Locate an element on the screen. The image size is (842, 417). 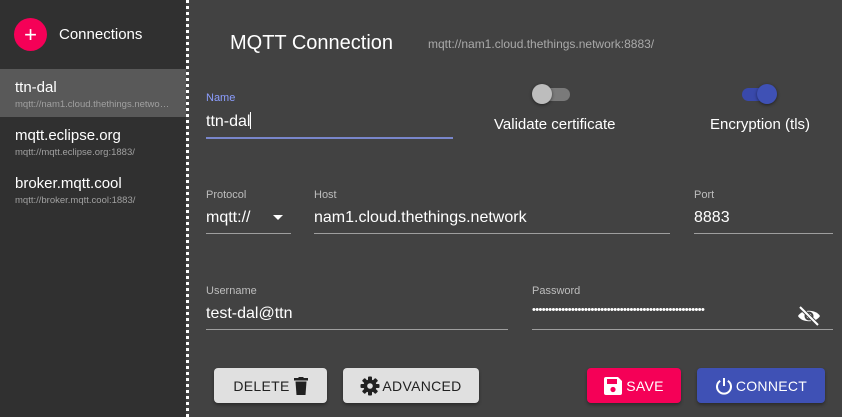
delete-button: DELETE is located at coordinates (270, 385).